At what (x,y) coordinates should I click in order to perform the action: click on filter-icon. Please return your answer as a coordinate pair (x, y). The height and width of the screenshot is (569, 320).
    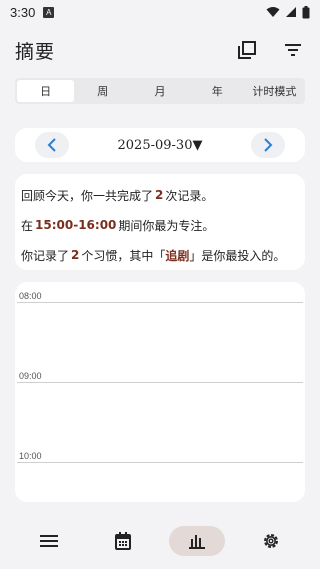
    Looking at the image, I should click on (293, 50).